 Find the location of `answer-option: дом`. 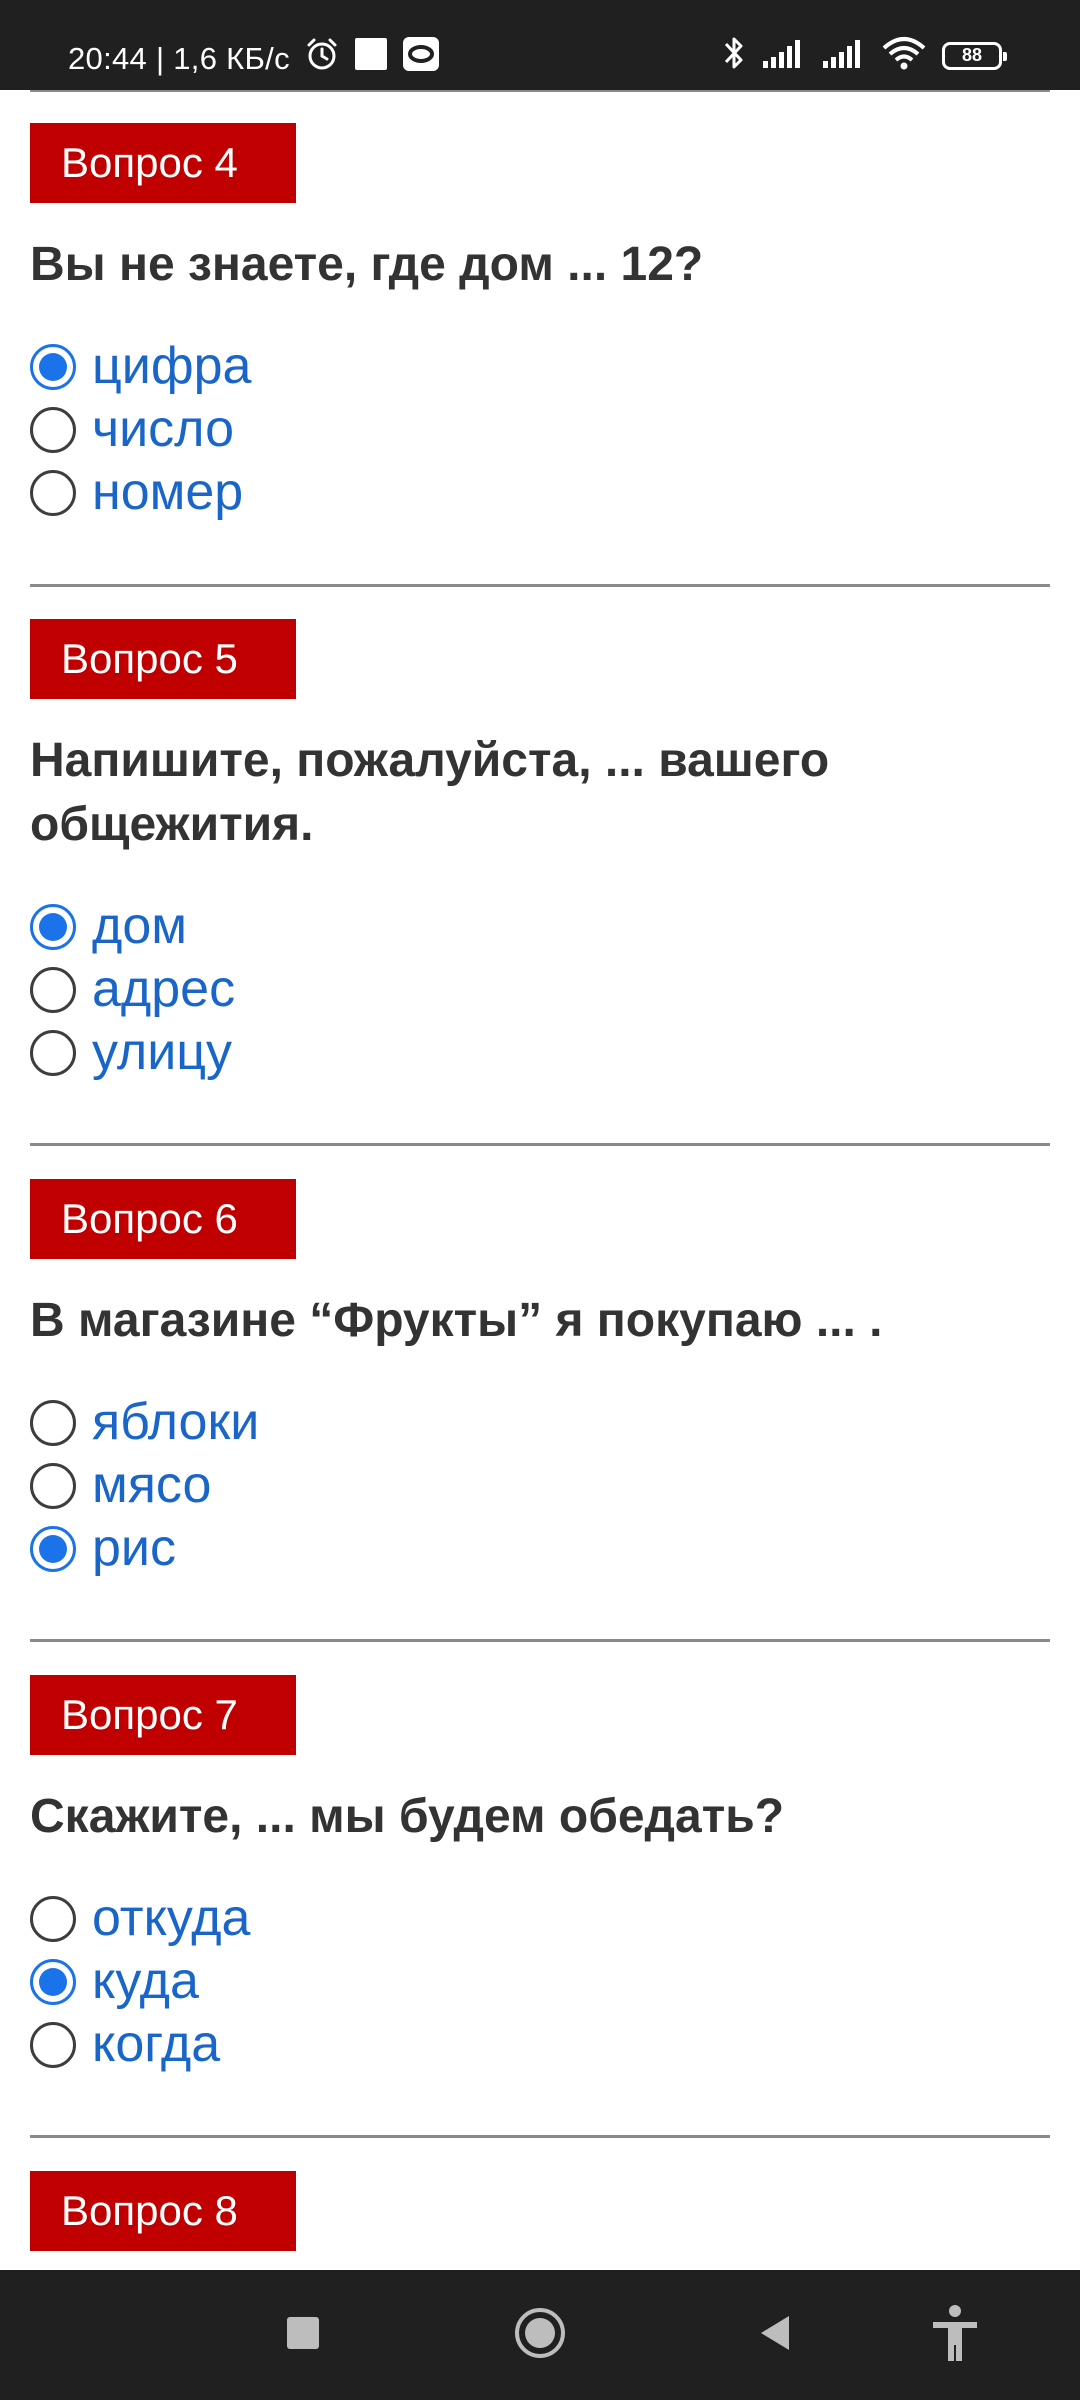

answer-option: дом is located at coordinates (540, 926).